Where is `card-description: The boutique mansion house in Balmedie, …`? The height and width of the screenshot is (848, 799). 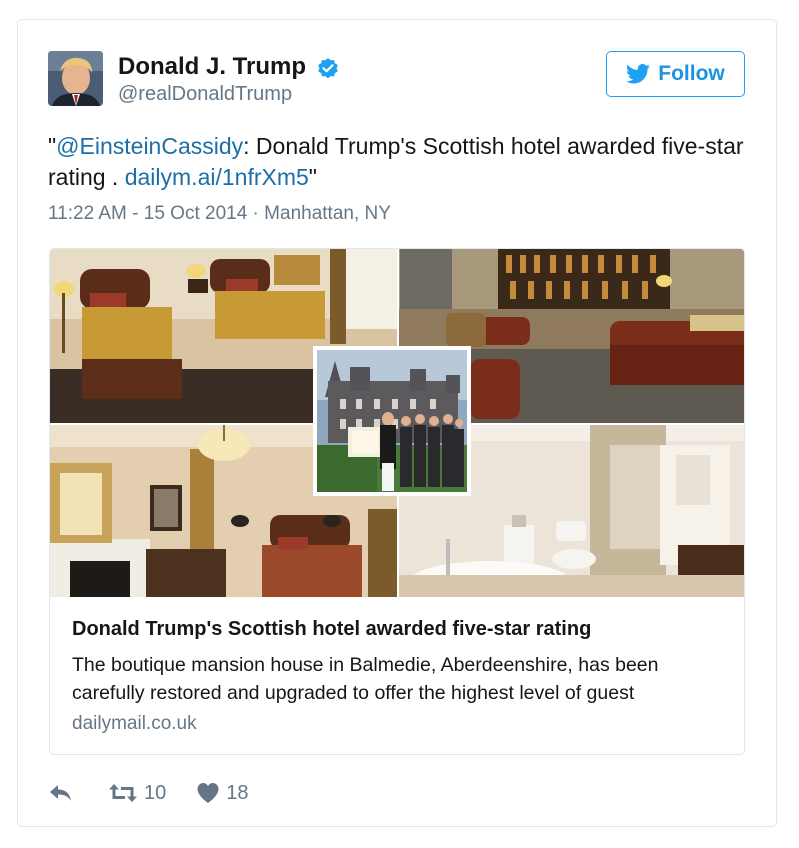 card-description: The boutique mansion house in Balmedie, … is located at coordinates (365, 679).